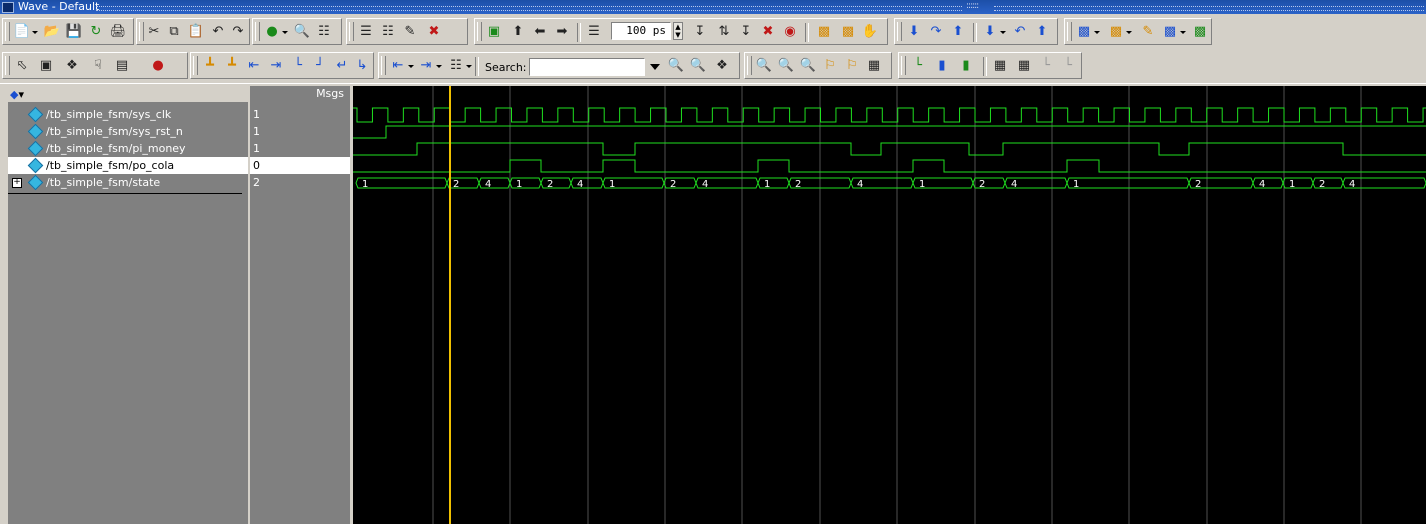 The image size is (1426, 524). Describe the element at coordinates (22, 66) in the screenshot. I see `select-pointer-icon: ⬁` at that location.